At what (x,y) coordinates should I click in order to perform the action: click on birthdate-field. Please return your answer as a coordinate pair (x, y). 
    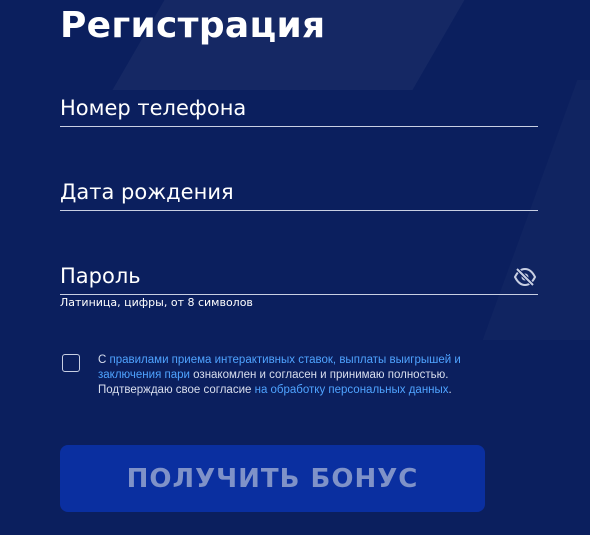
    Looking at the image, I should click on (299, 193).